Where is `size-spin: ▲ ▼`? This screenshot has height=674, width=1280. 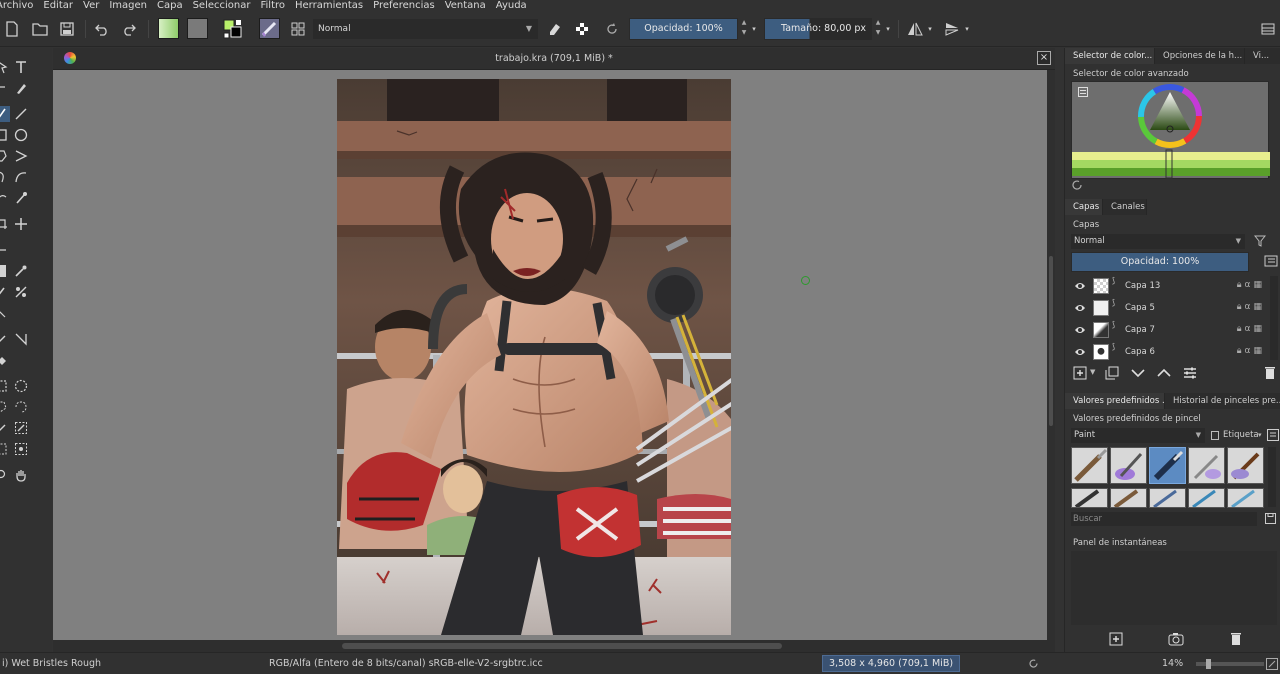
size-spin: ▲ ▼ is located at coordinates (878, 29).